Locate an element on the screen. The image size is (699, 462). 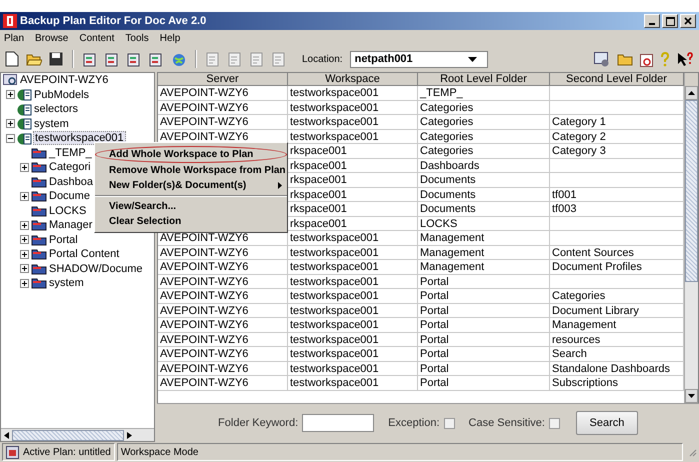
menu-item-label: New Folder(s)& Document(s) is located at coordinates (177, 185).